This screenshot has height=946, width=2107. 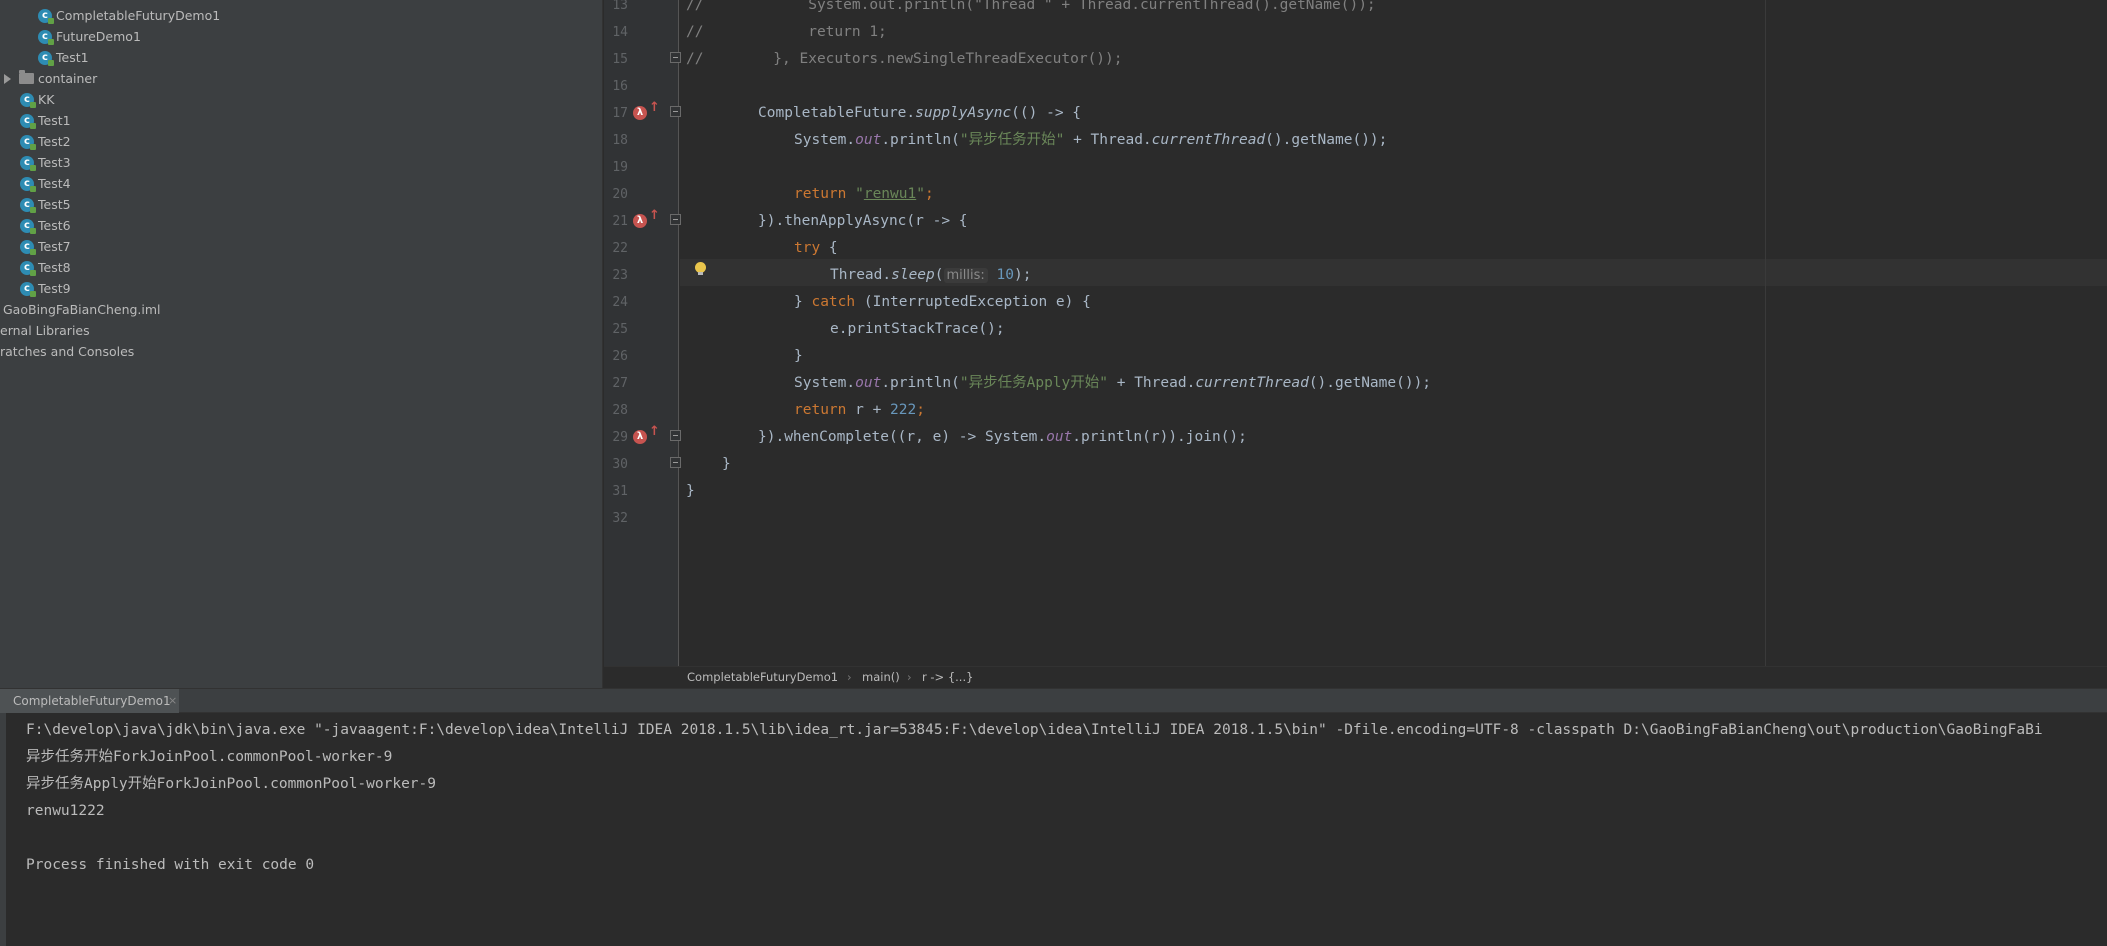 I want to click on tree-item-test5: c Test5, so click(x=45, y=204).